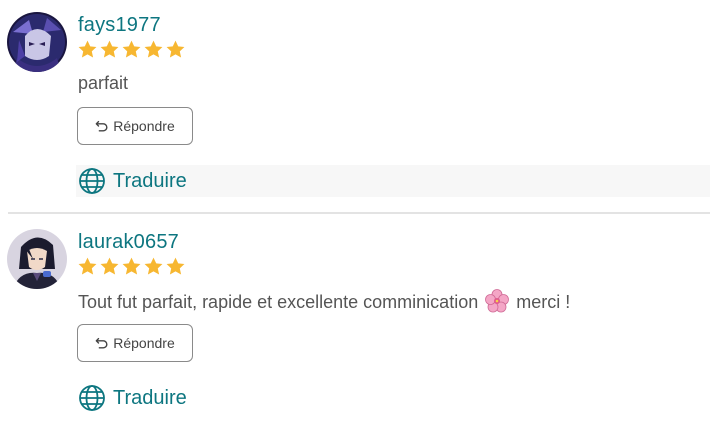 The height and width of the screenshot is (427, 710). What do you see at coordinates (497, 301) in the screenshot?
I see `cherry-blossom-icon` at bounding box center [497, 301].